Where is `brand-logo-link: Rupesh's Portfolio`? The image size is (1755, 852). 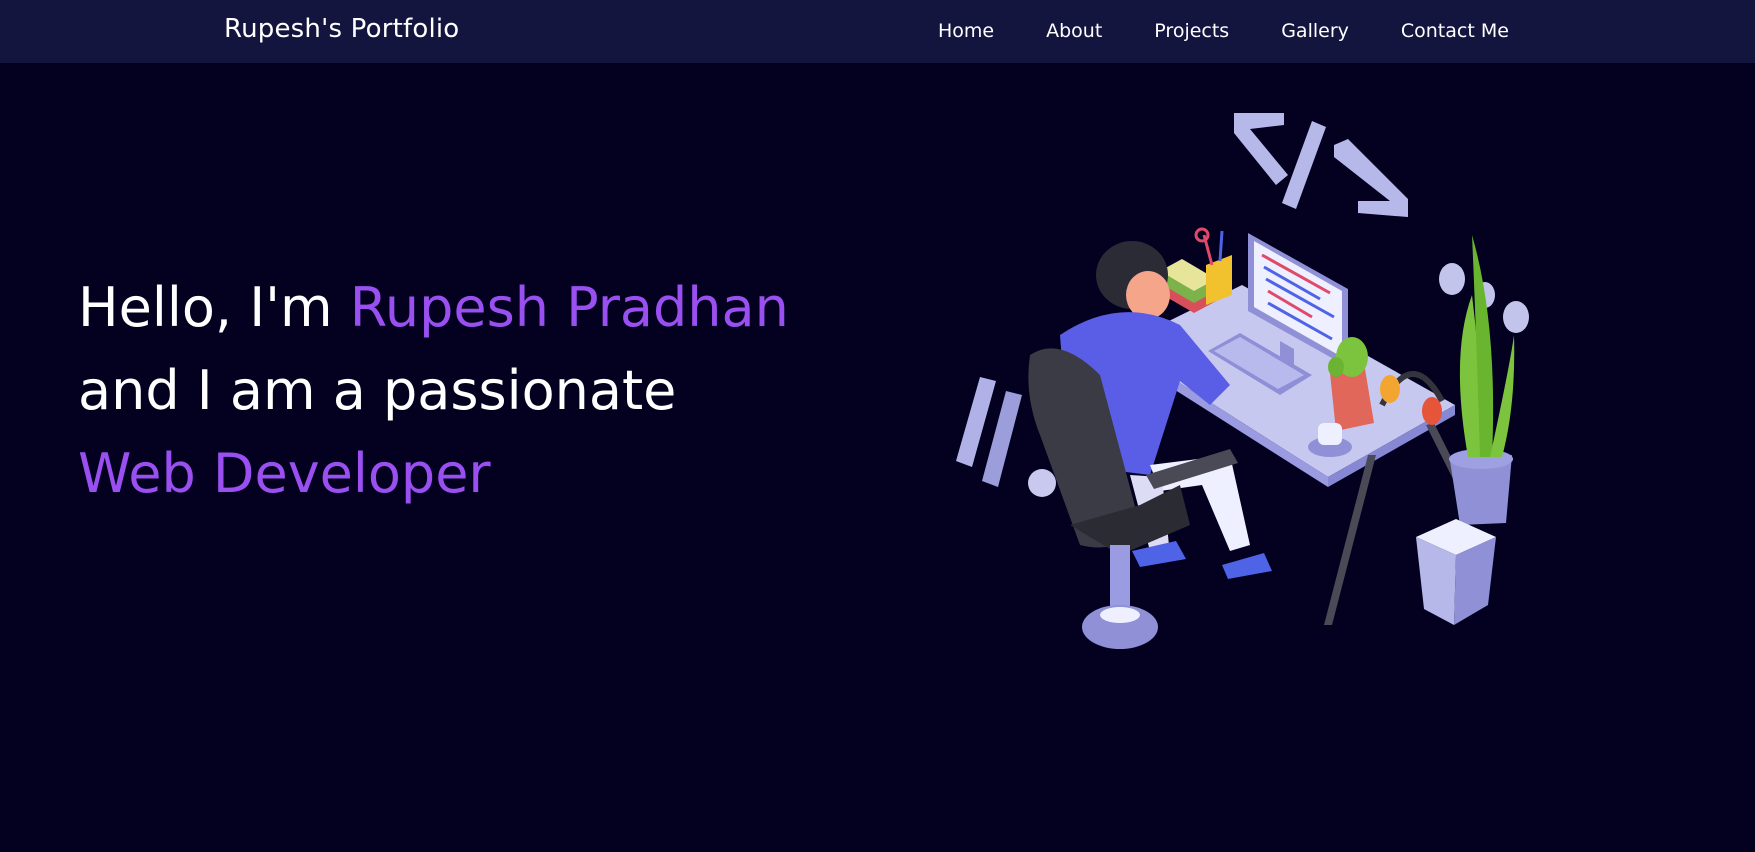
brand-logo-link: Rupesh's Portfolio is located at coordinates (341, 29).